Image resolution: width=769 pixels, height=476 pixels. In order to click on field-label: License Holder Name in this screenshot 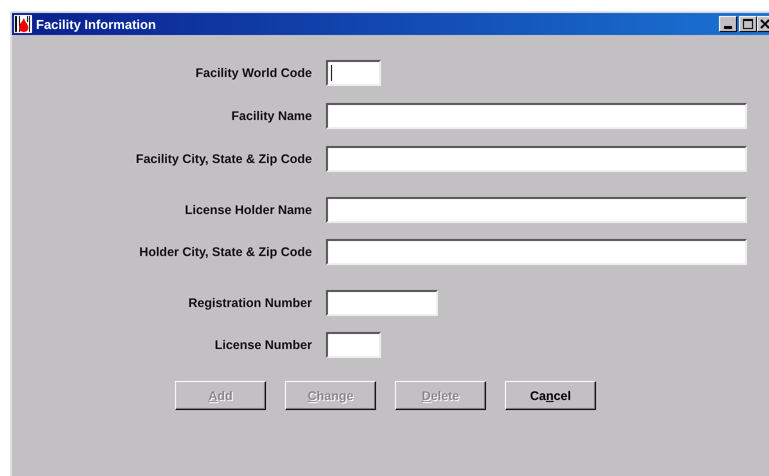, I will do `click(248, 210)`.